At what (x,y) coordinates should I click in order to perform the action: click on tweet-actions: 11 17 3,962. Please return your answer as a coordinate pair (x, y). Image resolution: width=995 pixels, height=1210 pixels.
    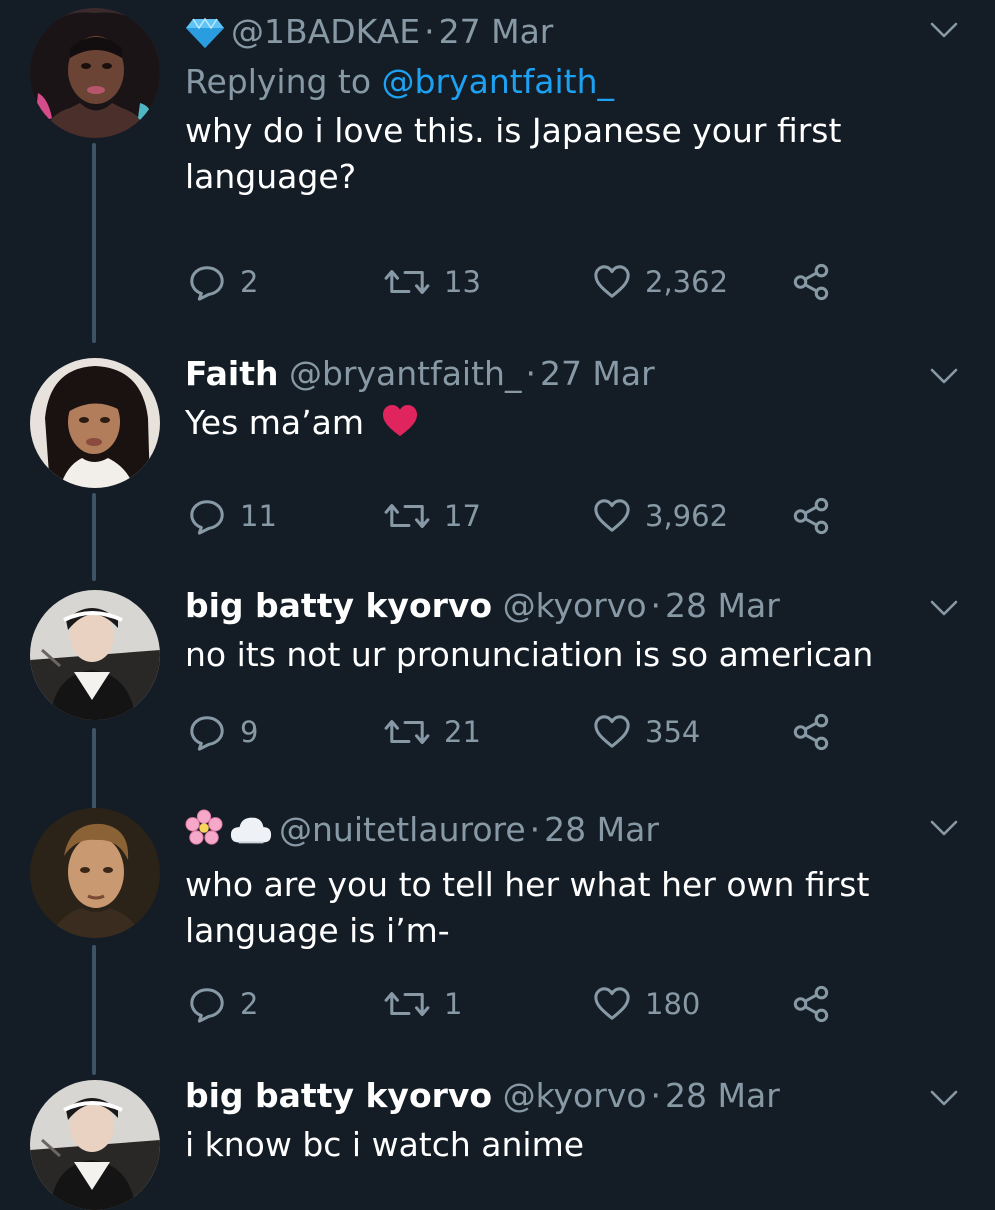
    Looking at the image, I should click on (513, 516).